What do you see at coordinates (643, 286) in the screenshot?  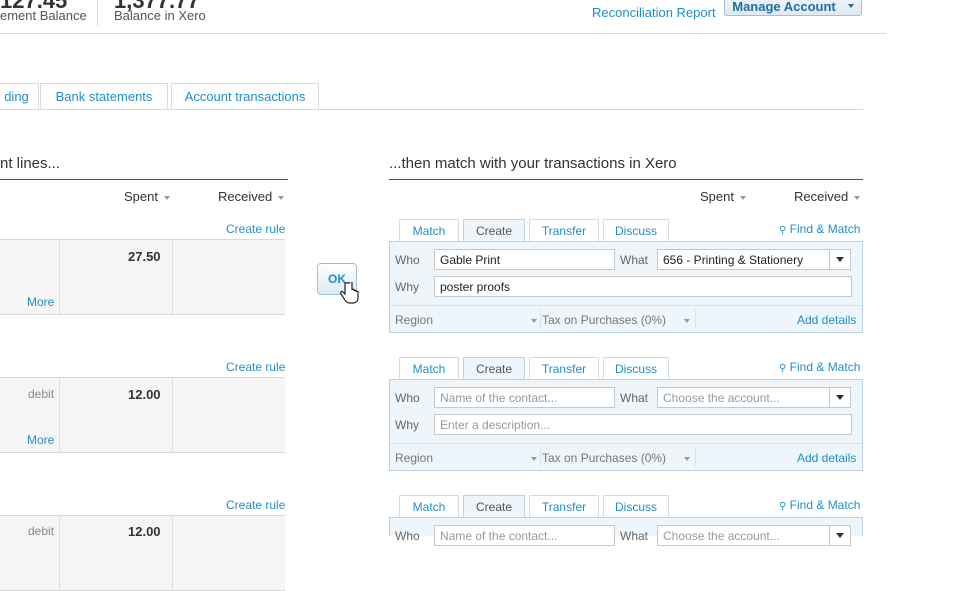 I see `why-input: poster proofs` at bounding box center [643, 286].